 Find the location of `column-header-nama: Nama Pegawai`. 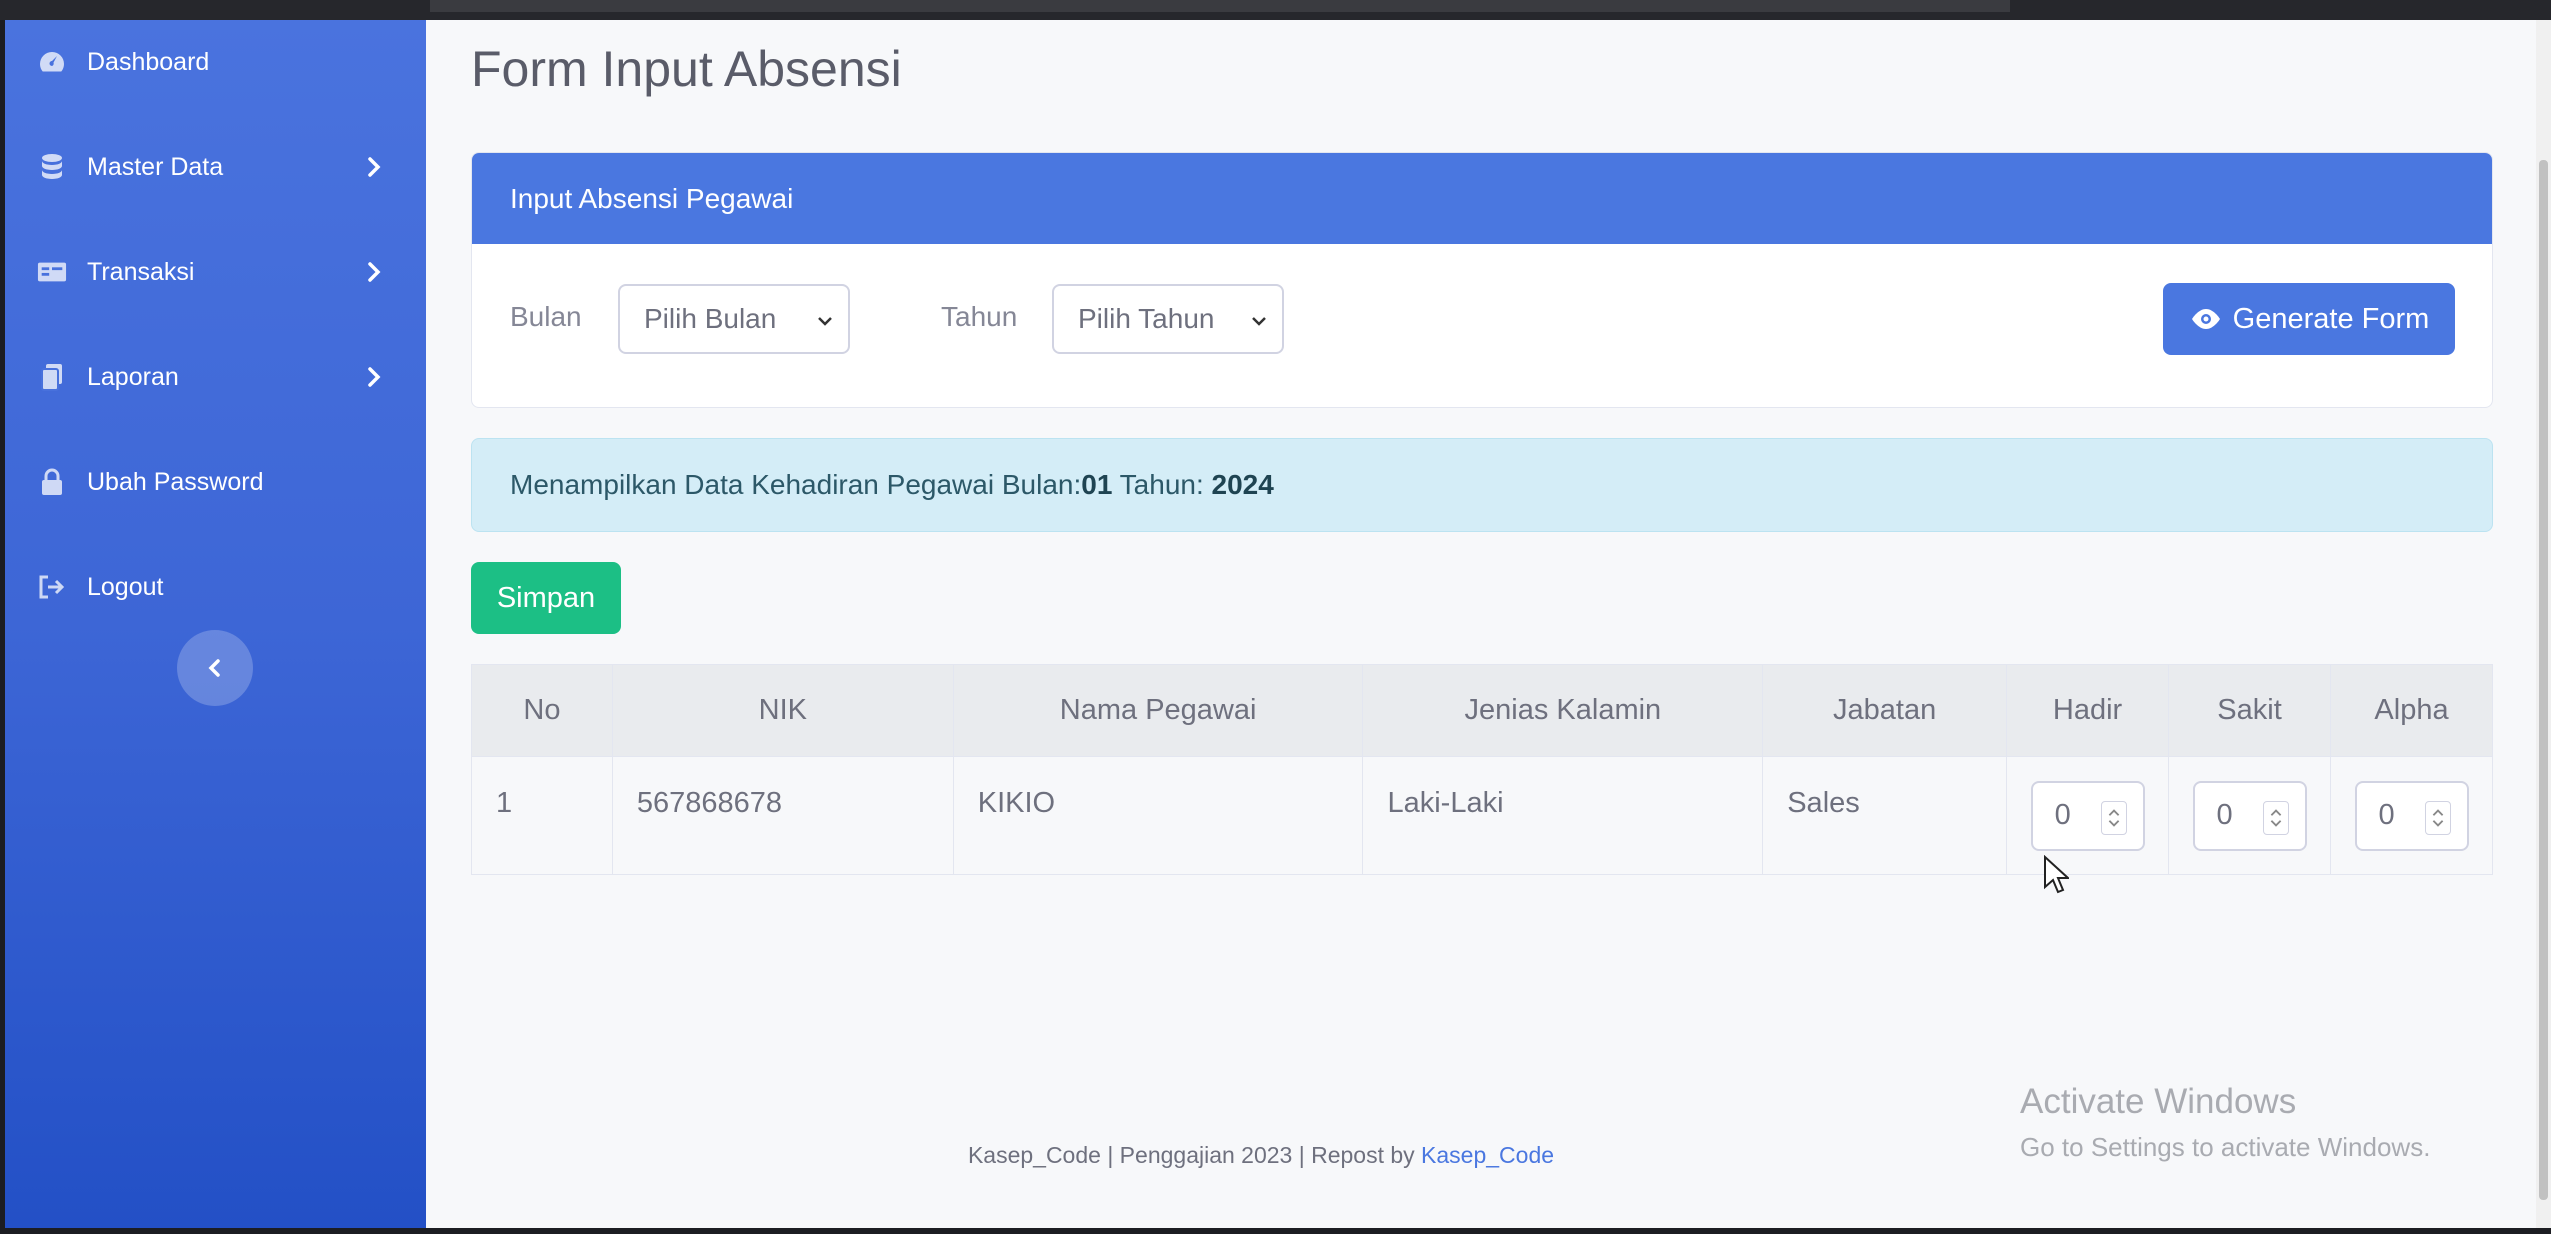

column-header-nama: Nama Pegawai is located at coordinates (1158, 710).